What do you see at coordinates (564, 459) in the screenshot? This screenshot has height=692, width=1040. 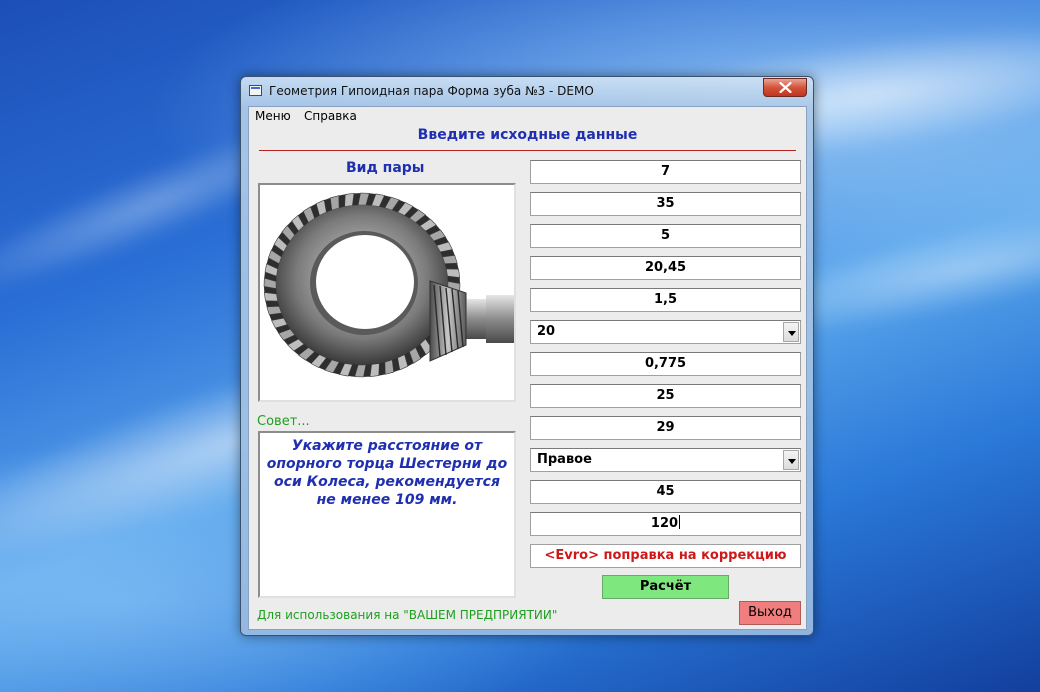 I see `select-field-2-value: Правое` at bounding box center [564, 459].